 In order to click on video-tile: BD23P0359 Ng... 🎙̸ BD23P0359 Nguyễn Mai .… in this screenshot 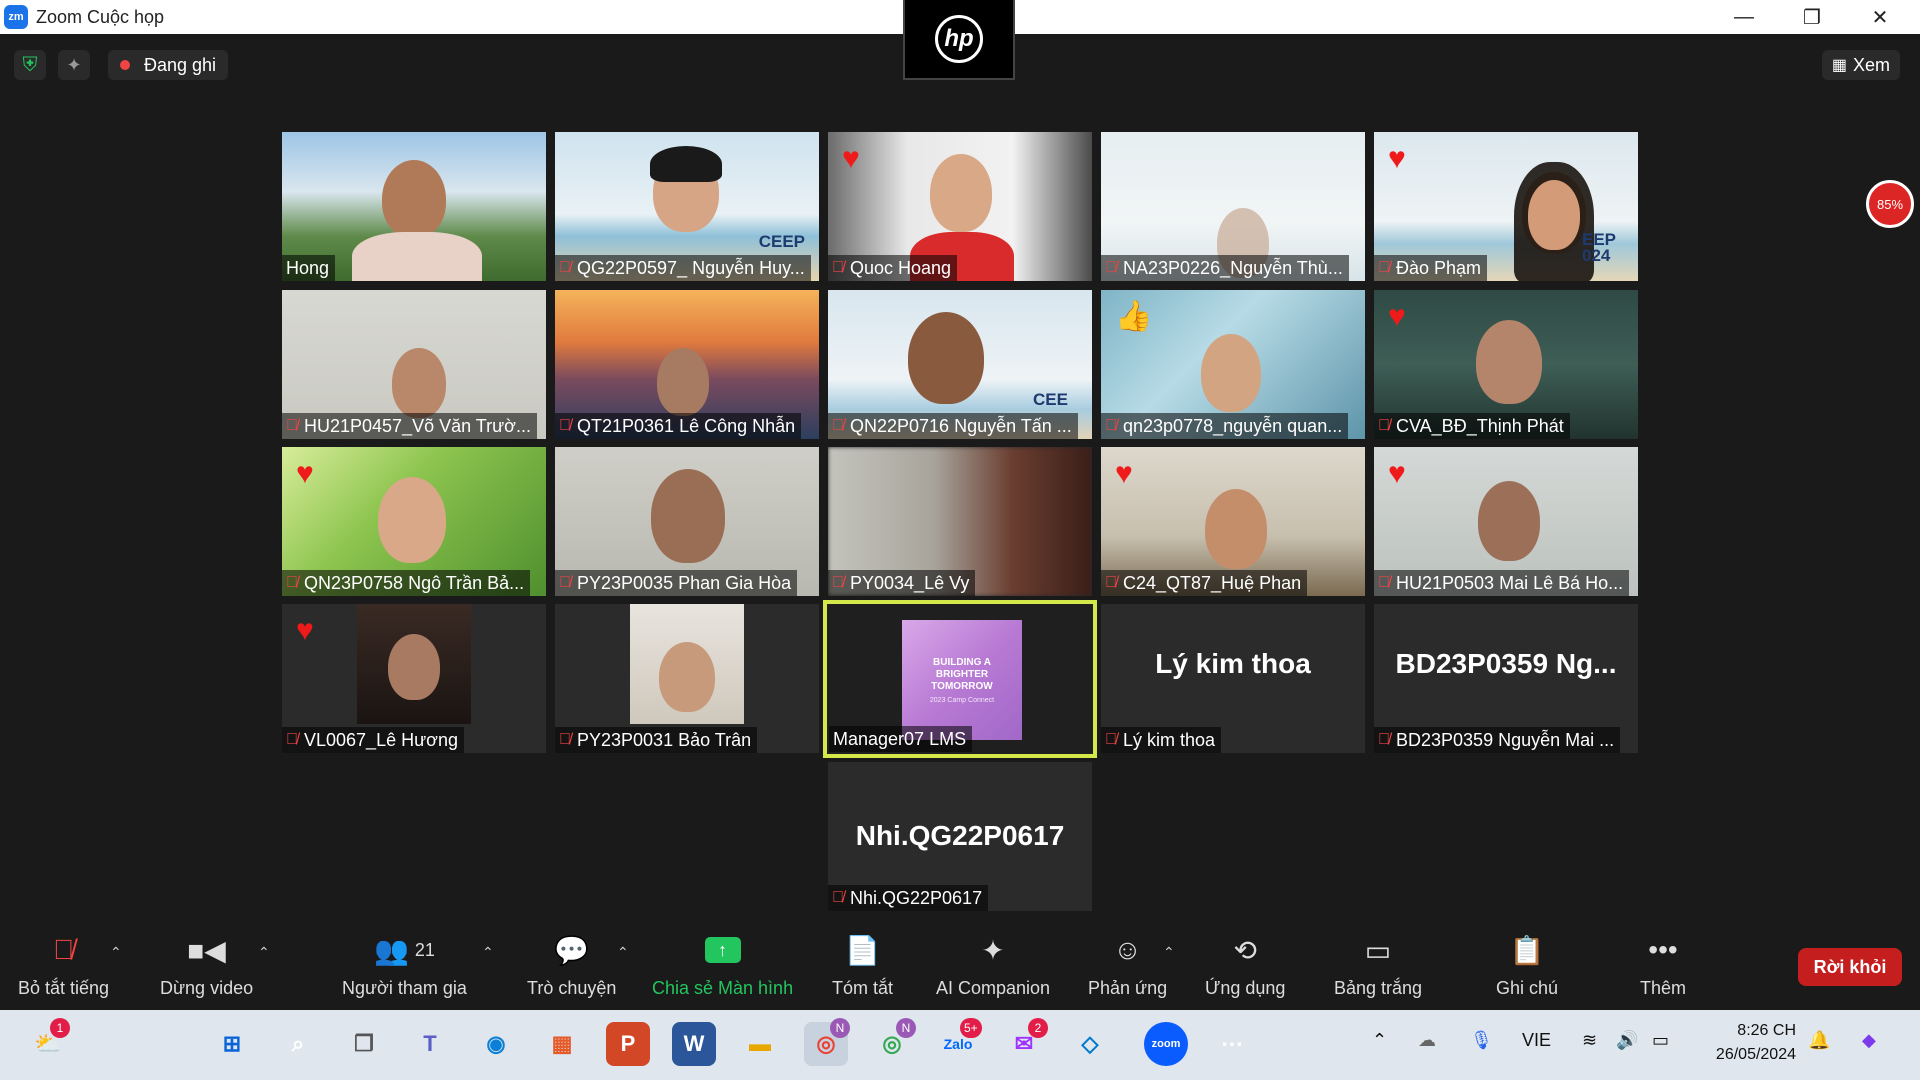, I will do `click(1506, 678)`.